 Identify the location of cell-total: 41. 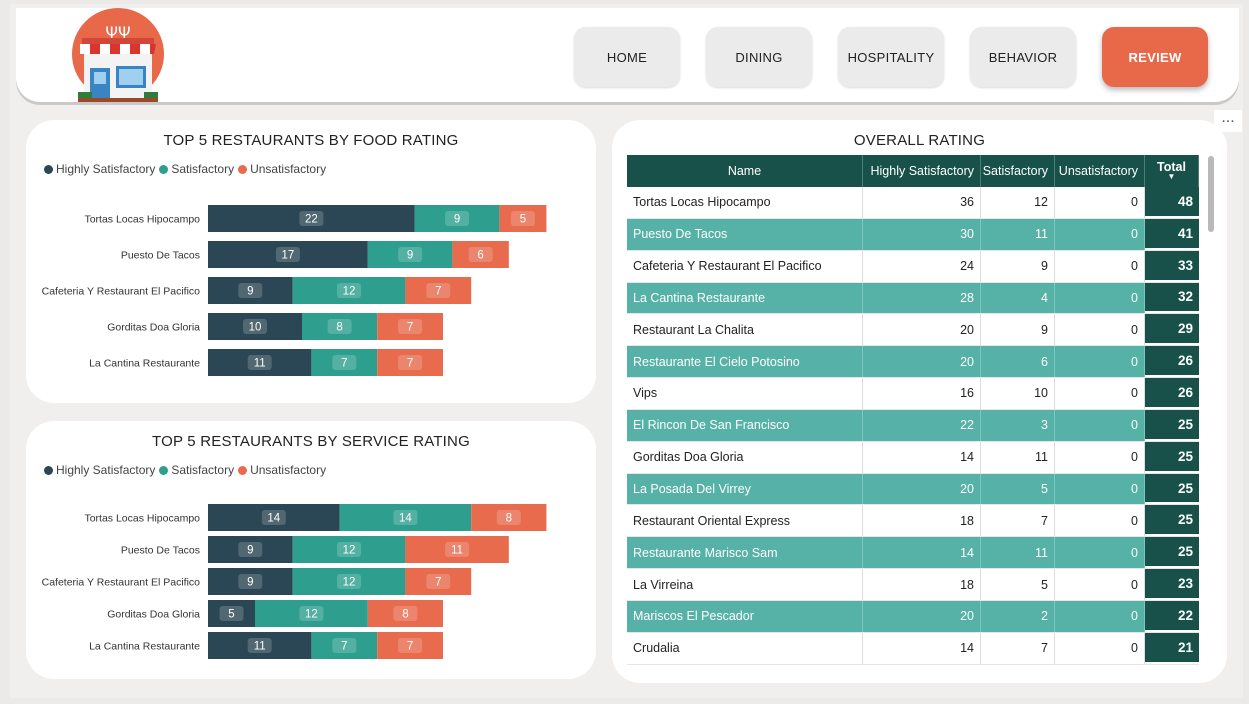
(1172, 234).